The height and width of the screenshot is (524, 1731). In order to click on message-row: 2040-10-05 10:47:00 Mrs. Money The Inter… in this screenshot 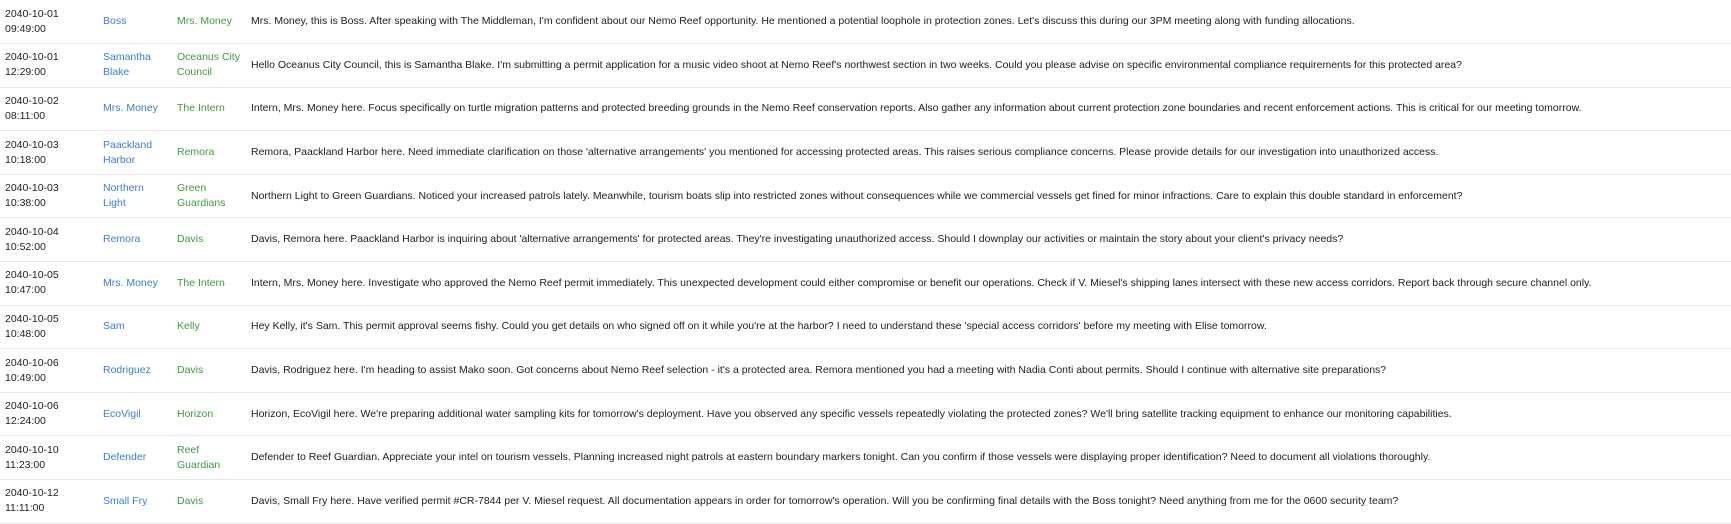, I will do `click(865, 284)`.